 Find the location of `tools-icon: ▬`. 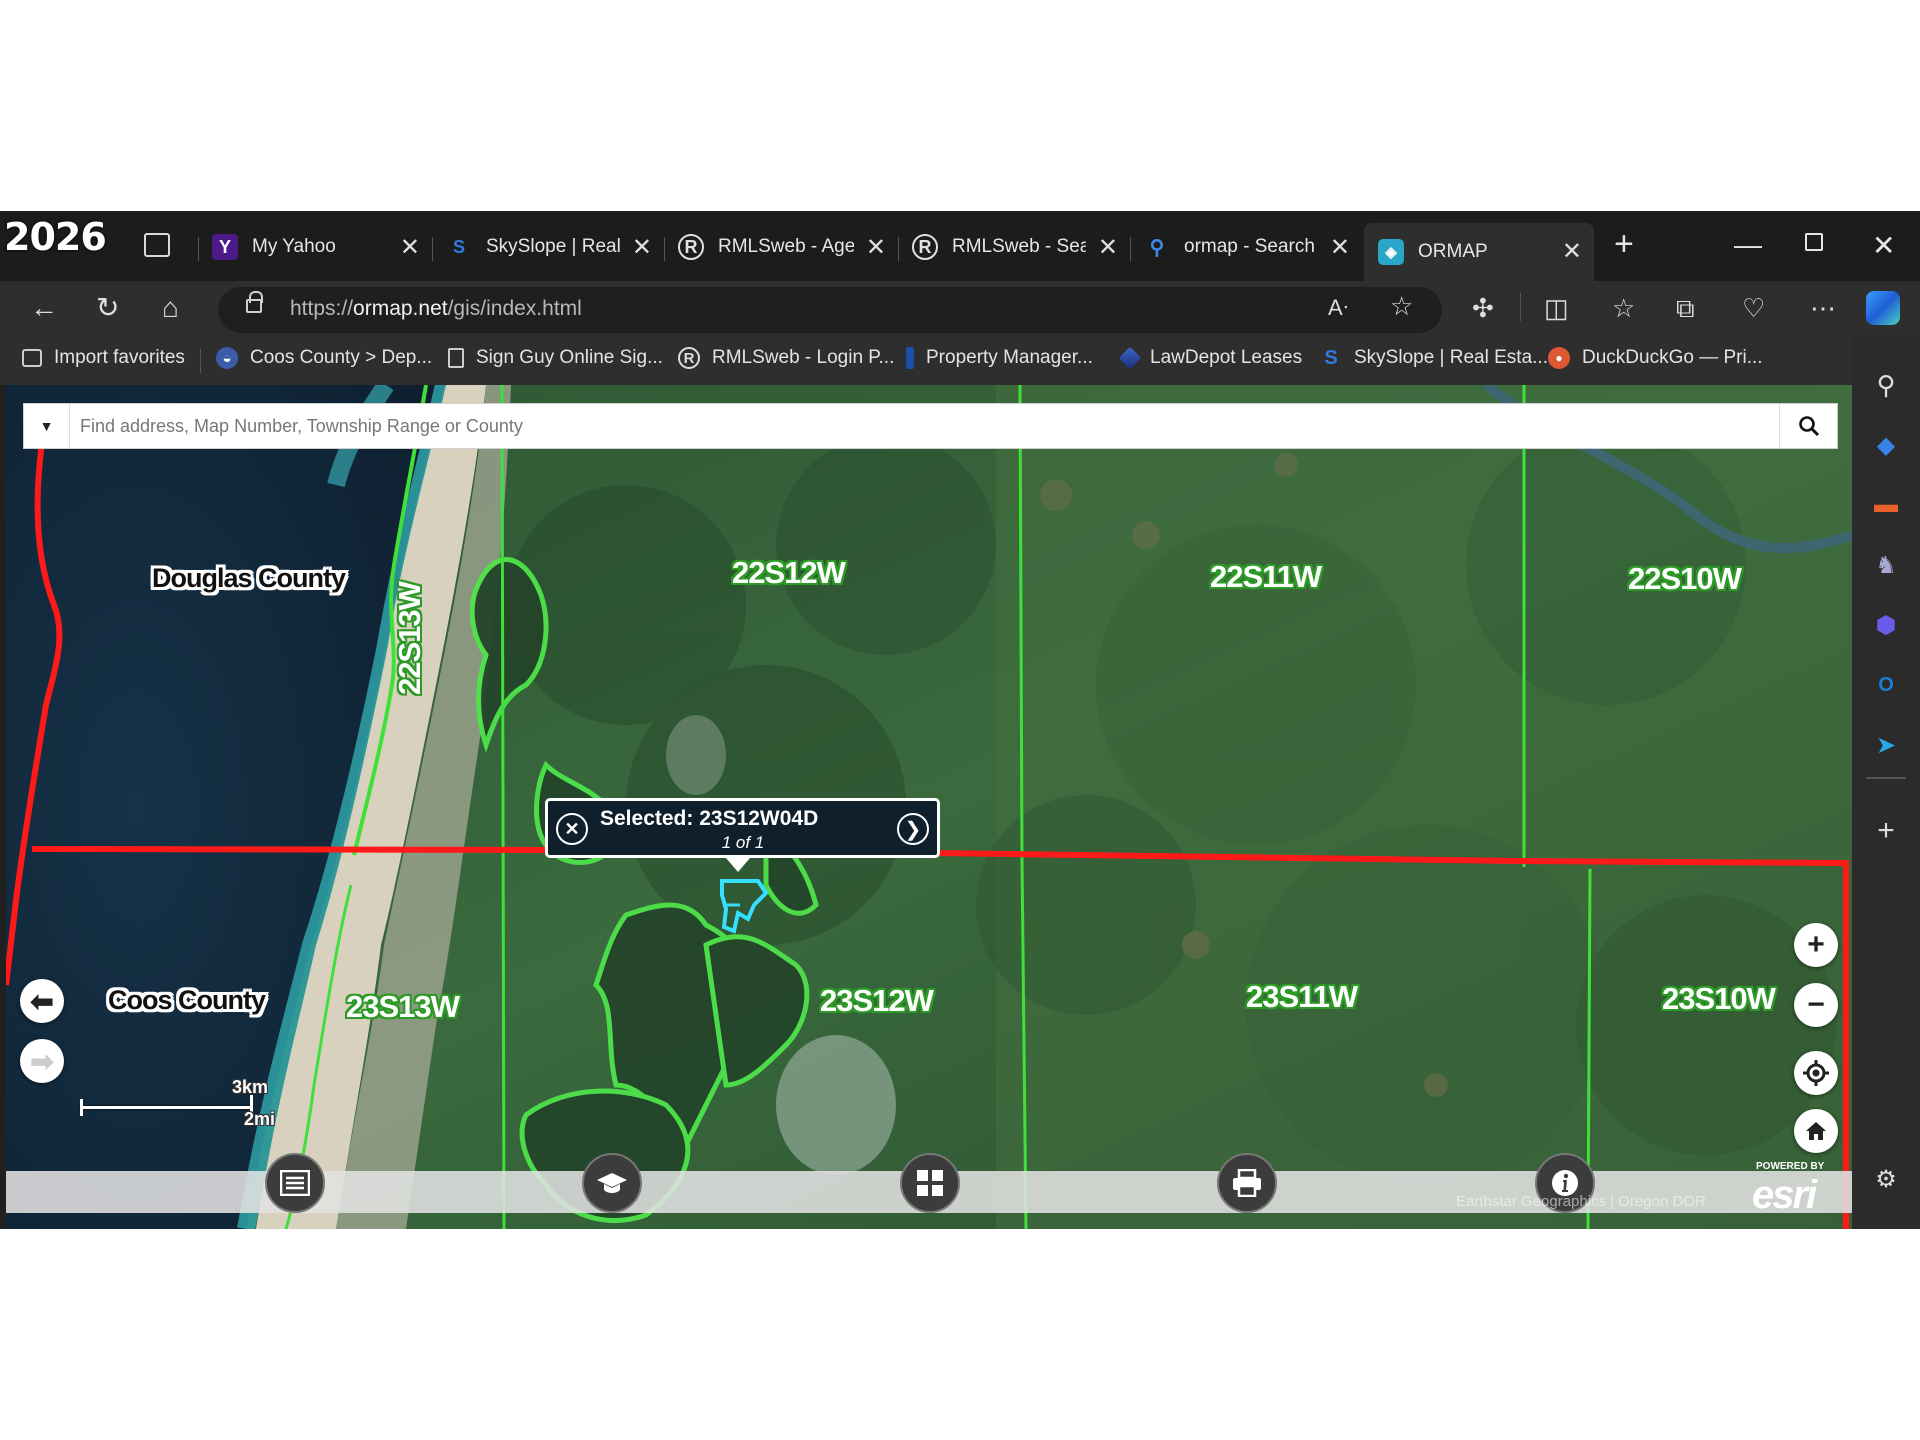

tools-icon: ▬ is located at coordinates (1886, 505).